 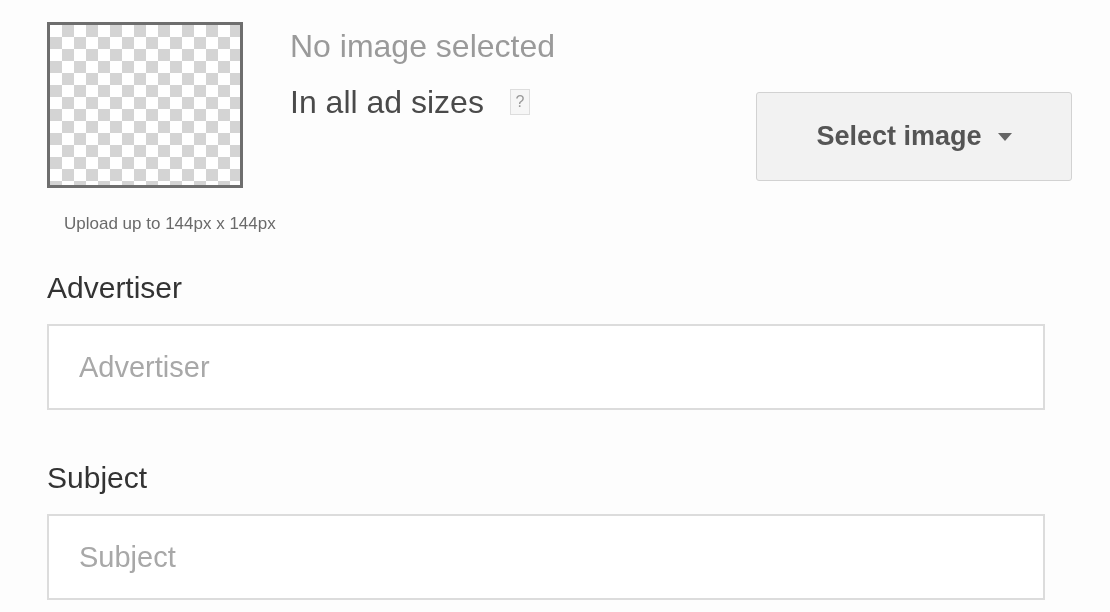 What do you see at coordinates (98, 478) in the screenshot?
I see `field-label: Subject` at bounding box center [98, 478].